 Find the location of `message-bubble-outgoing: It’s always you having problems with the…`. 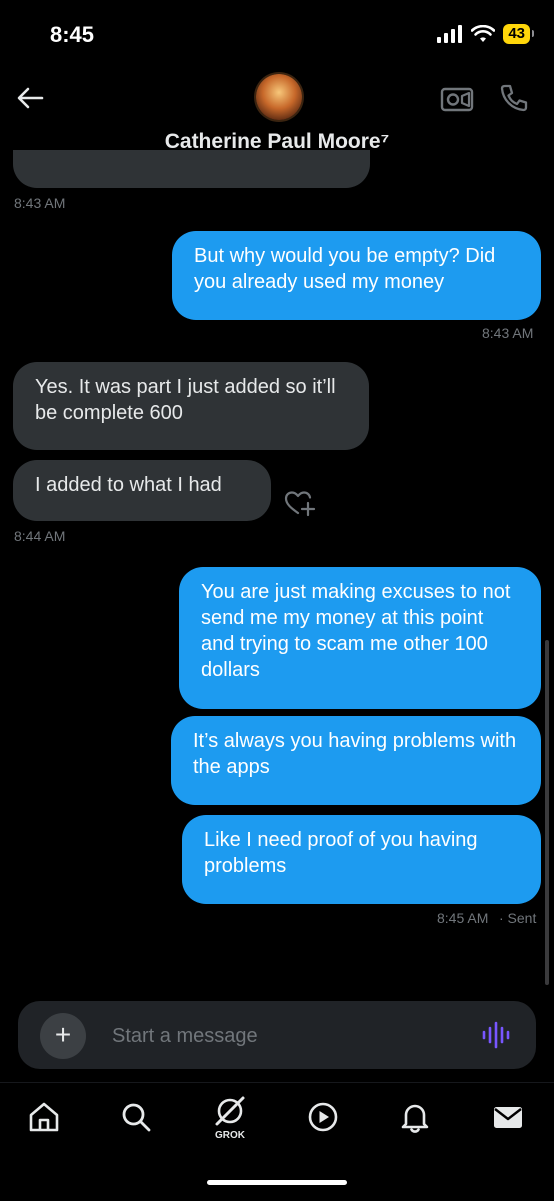

message-bubble-outgoing: It’s always you having problems with the… is located at coordinates (356, 760).